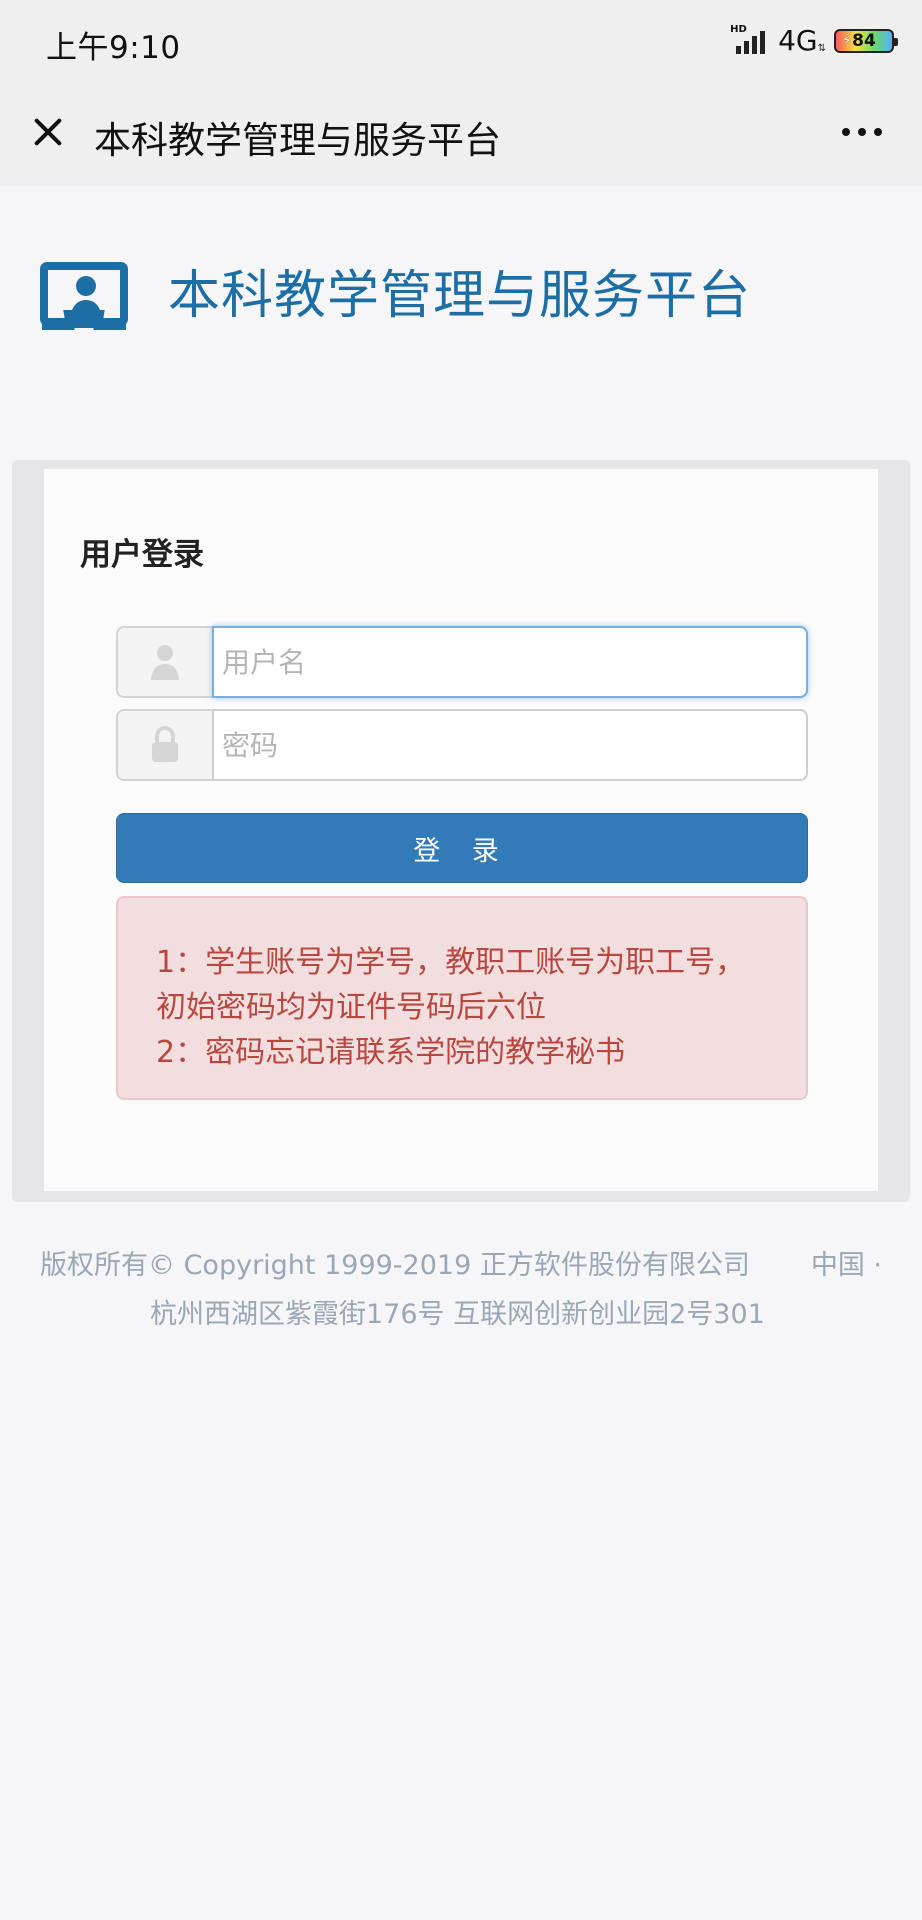  I want to click on hero-header: 本科教学管理与服务平台, so click(395, 296).